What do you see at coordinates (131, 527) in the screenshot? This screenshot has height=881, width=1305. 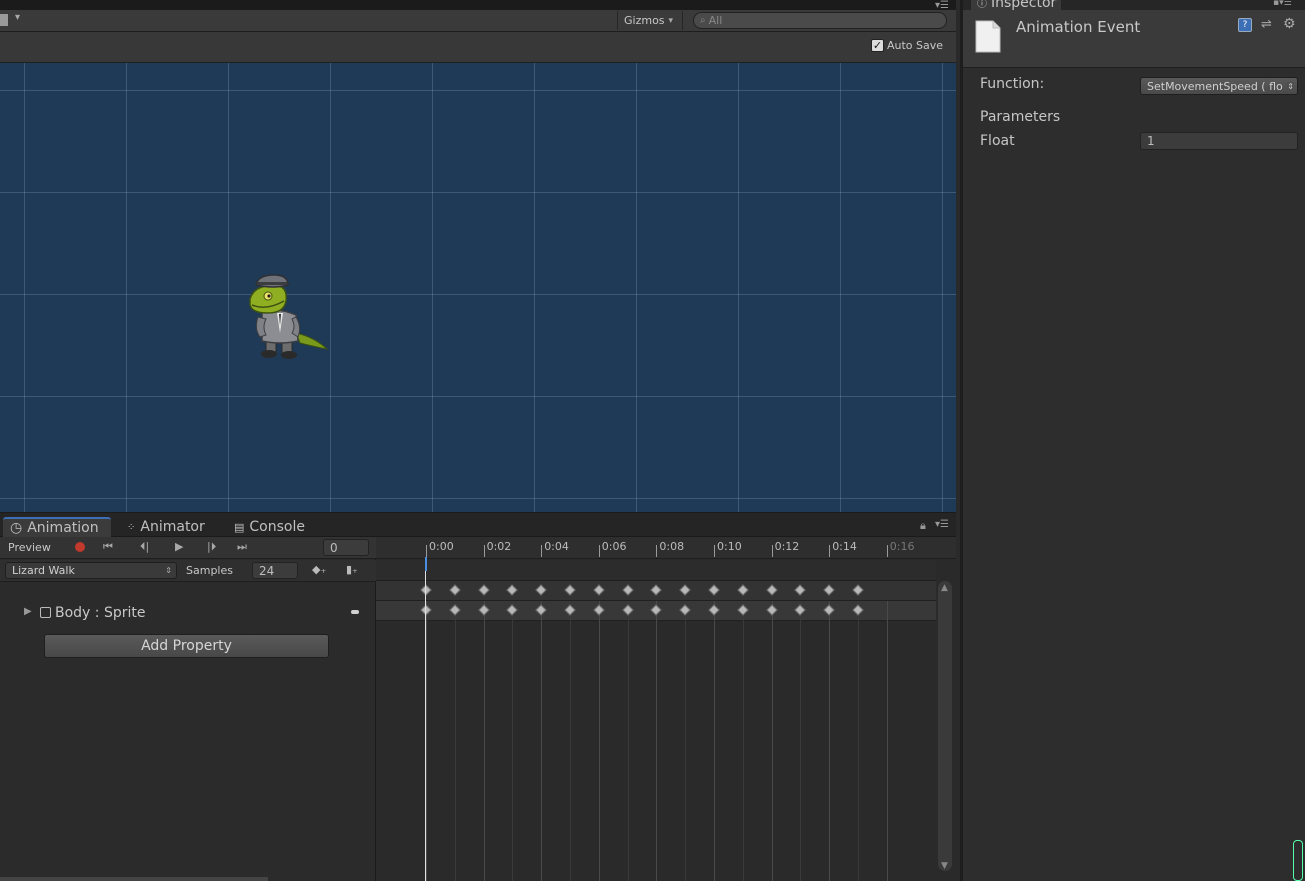 I see `animator-icon: ⁘` at bounding box center [131, 527].